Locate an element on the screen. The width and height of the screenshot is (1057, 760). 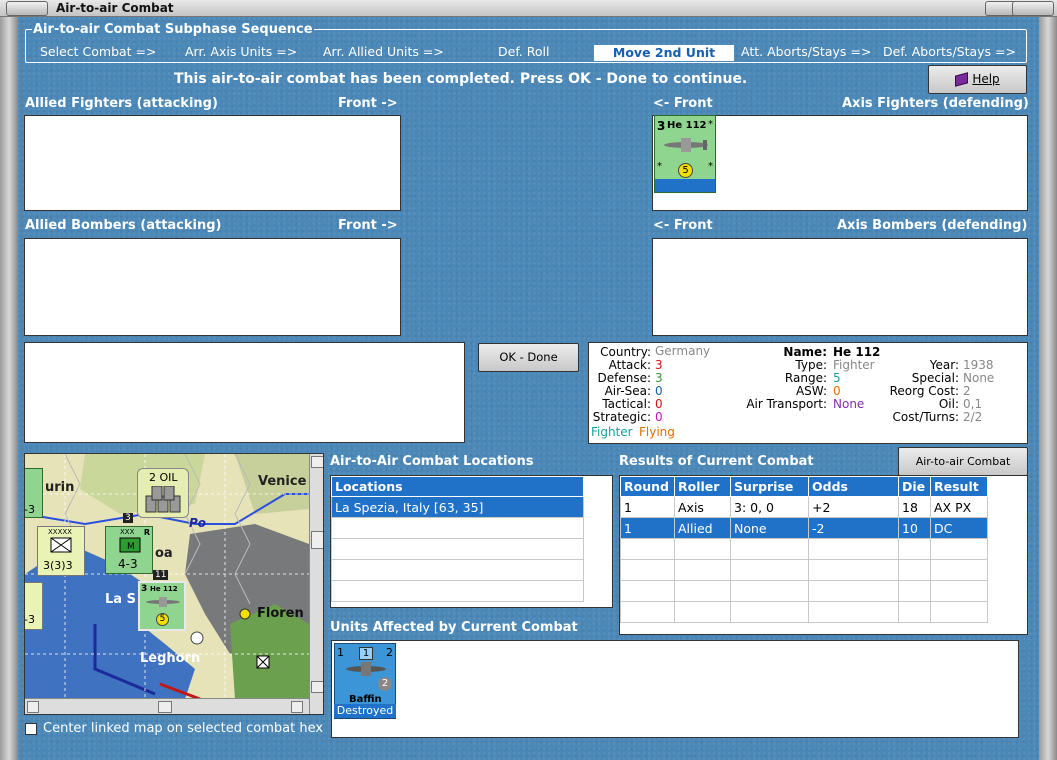
svg-text: M is located at coordinates (131, 547).